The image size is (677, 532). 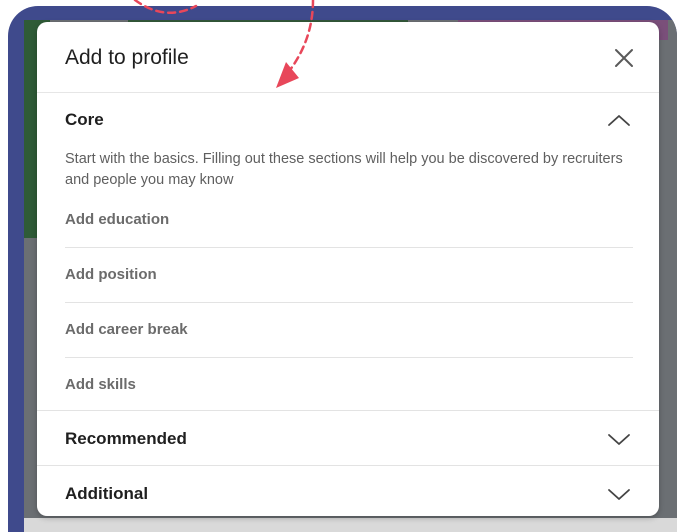 What do you see at coordinates (100, 384) in the screenshot?
I see `add-skills-label: Add skills` at bounding box center [100, 384].